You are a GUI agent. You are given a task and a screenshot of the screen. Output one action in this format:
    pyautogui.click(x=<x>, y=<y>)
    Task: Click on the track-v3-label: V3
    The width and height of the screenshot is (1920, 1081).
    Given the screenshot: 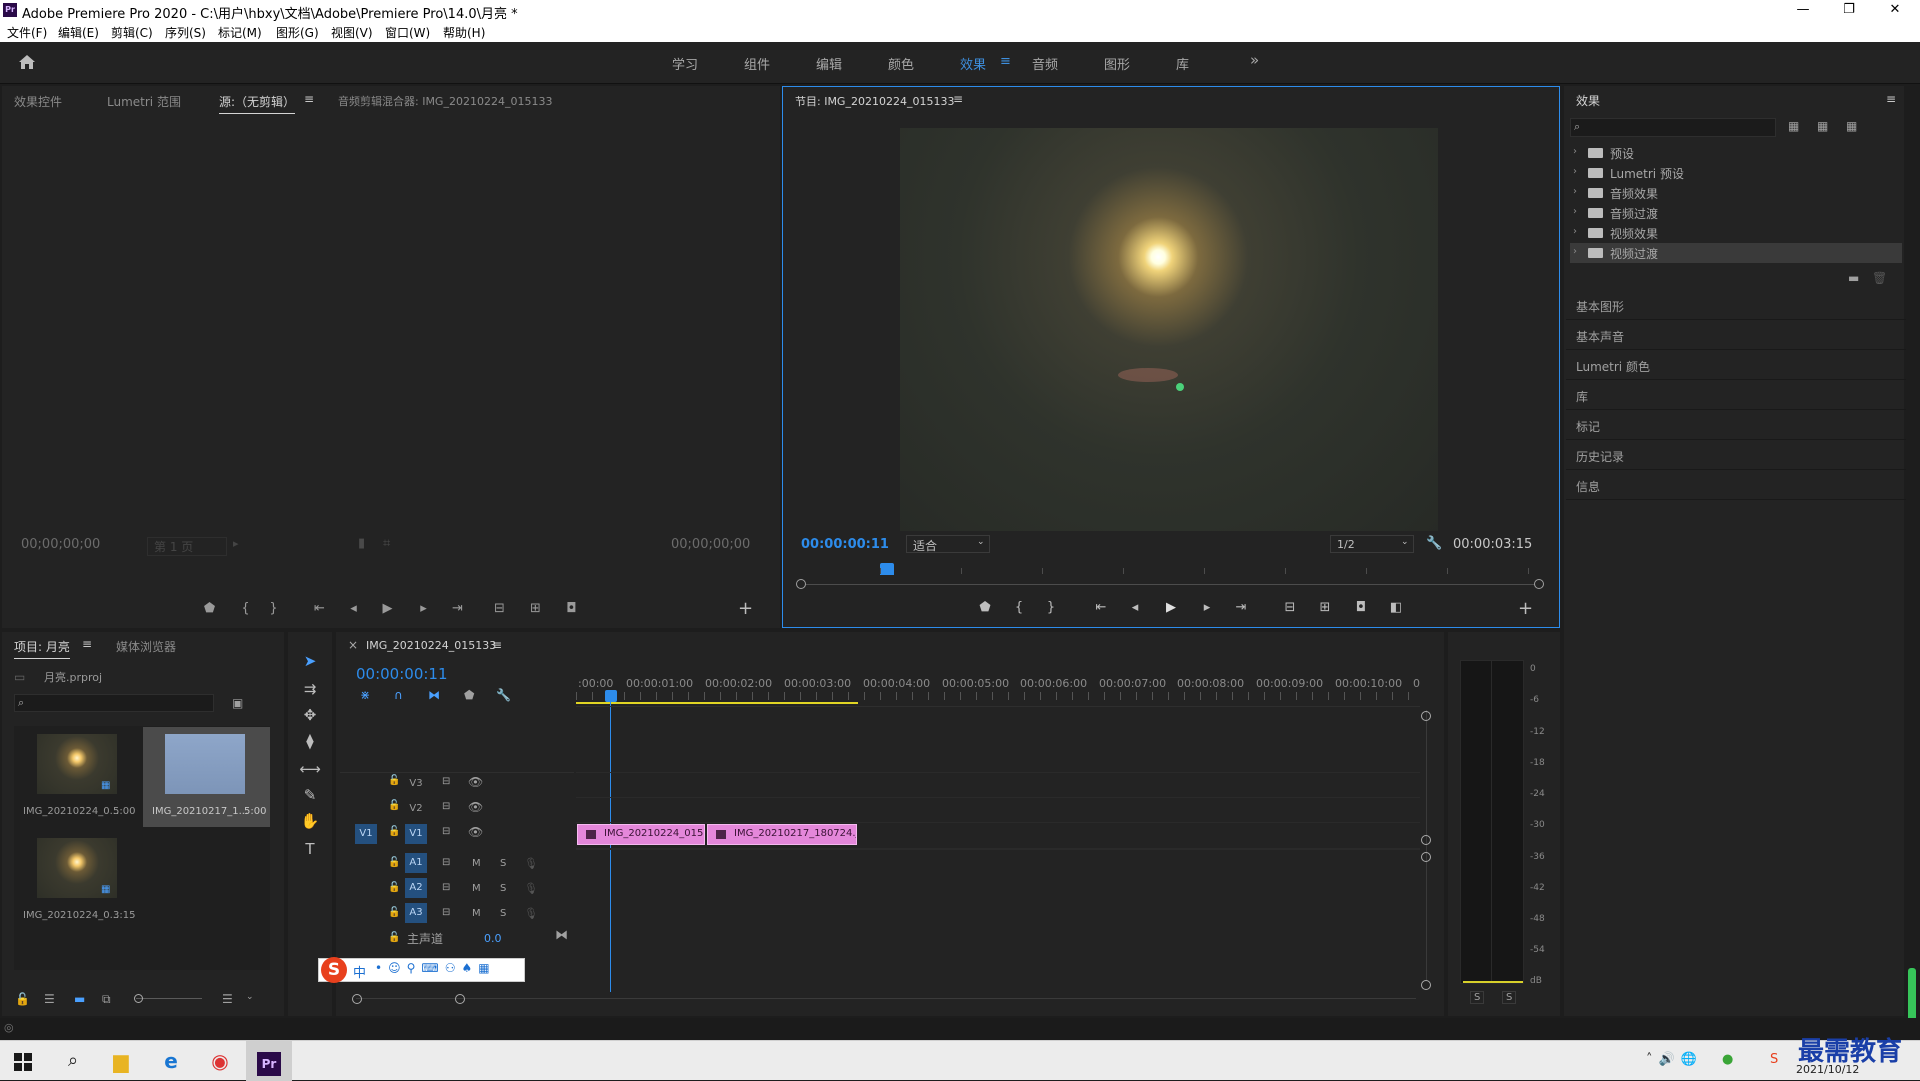 What is the action you would take?
    pyautogui.click(x=416, y=784)
    